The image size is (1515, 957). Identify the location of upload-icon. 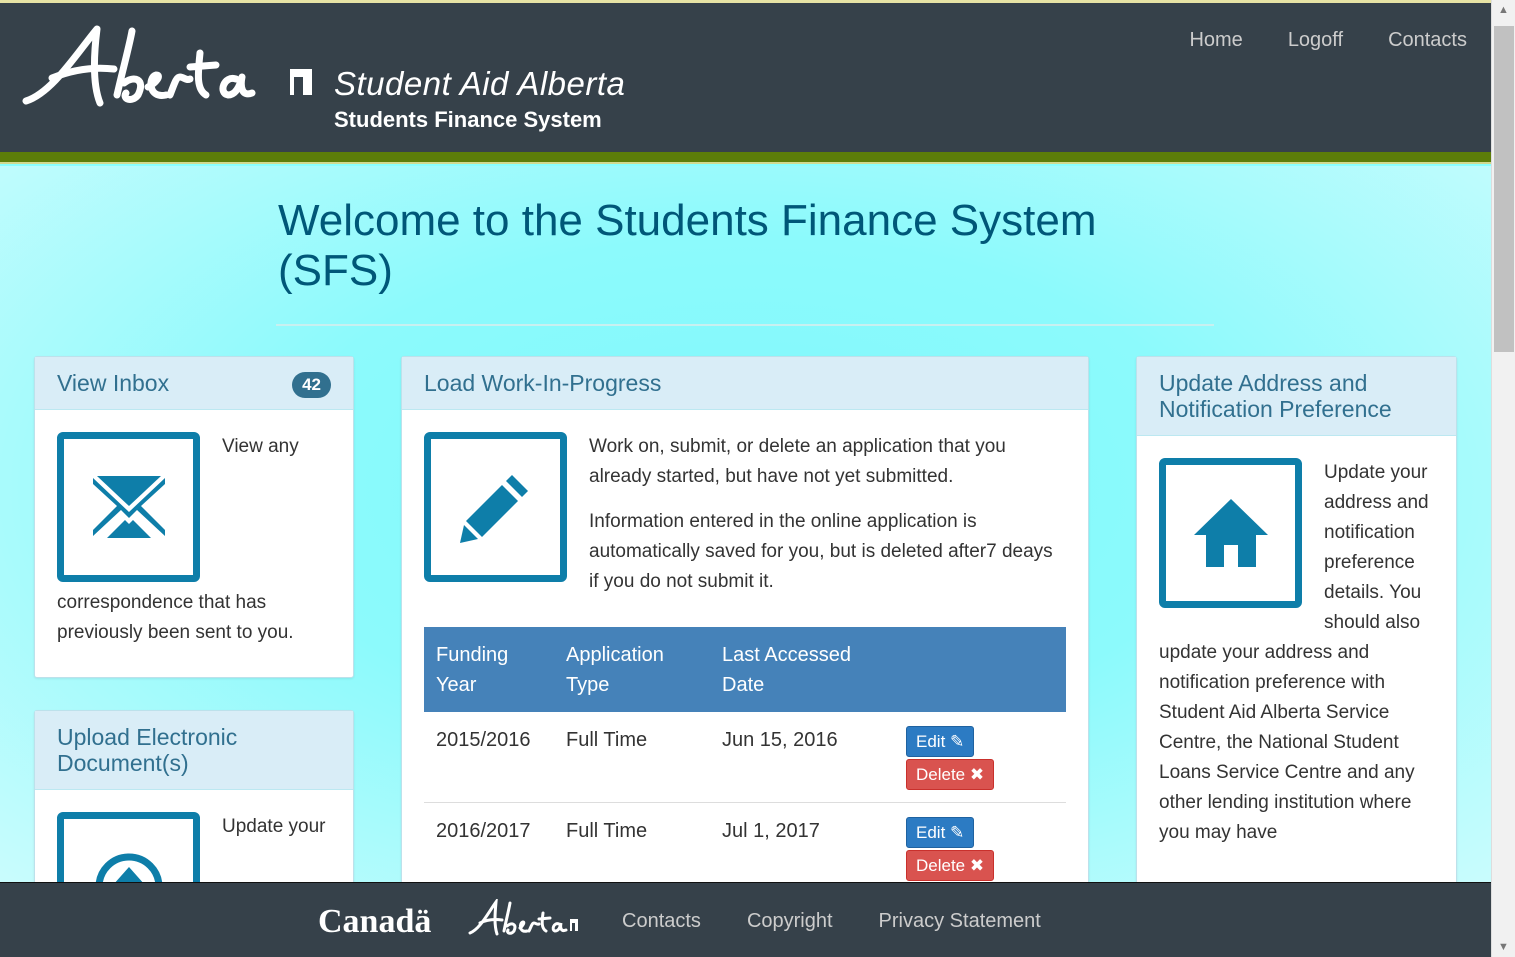
(128, 867).